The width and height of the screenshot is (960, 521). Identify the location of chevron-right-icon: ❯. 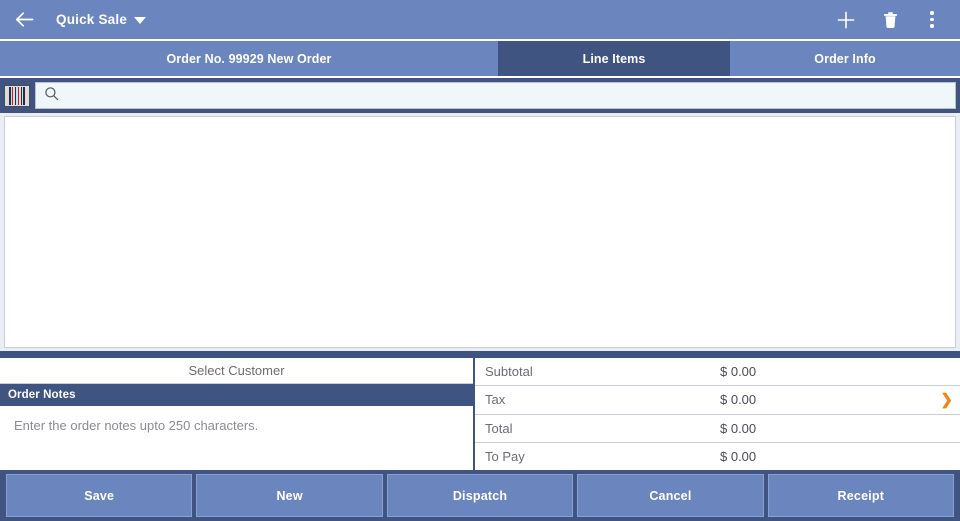
(946, 399).